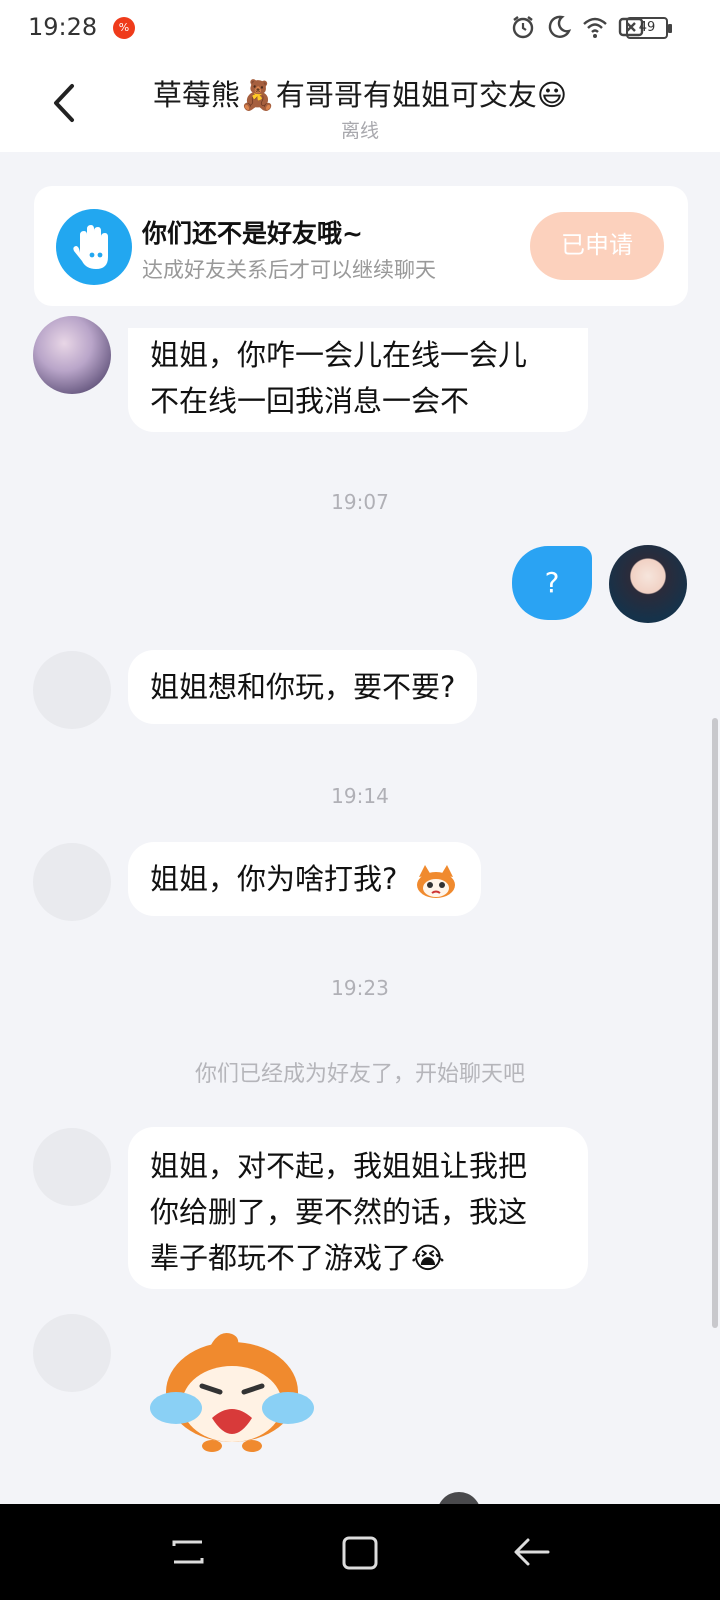  Describe the element at coordinates (359, 1074) in the screenshot. I see `system-notice: 你们已经成为好友了，开始聊天吧` at that location.